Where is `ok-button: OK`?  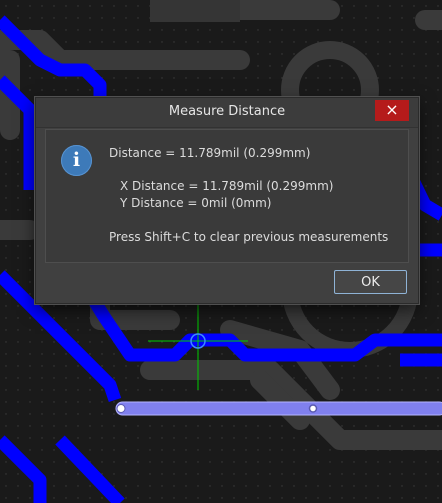 ok-button: OK is located at coordinates (370, 282).